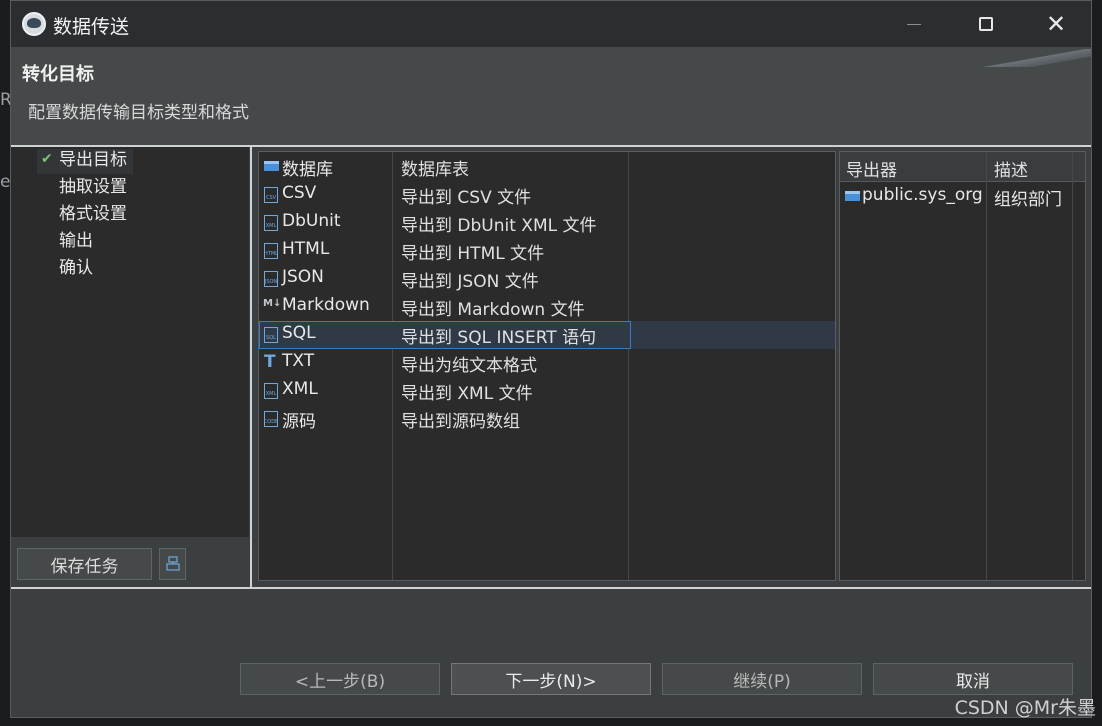 This screenshot has height=726, width=1102. I want to click on exporter-name: TXT, so click(298, 361).